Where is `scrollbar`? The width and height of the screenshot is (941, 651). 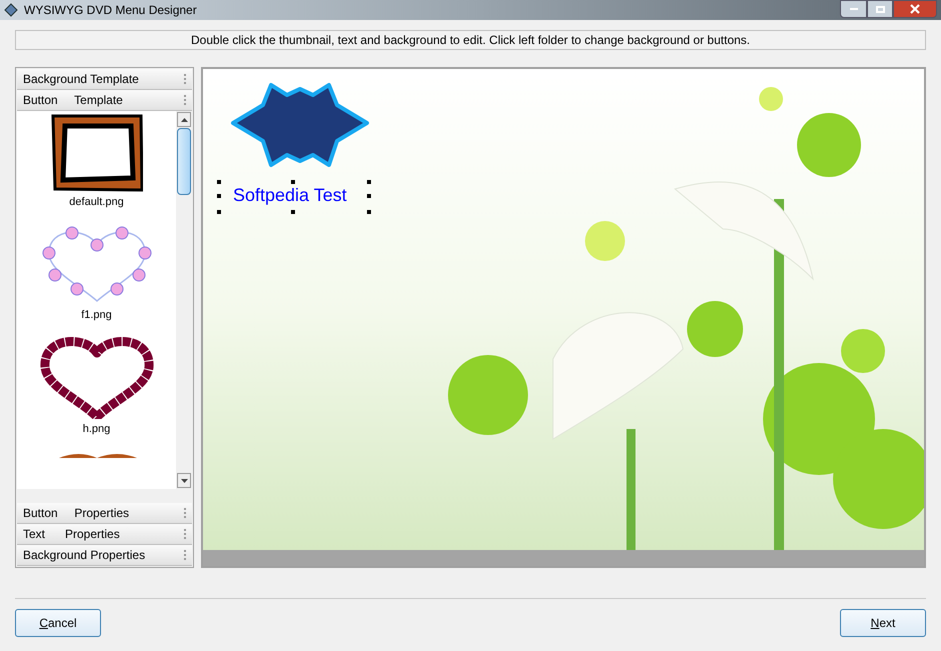 scrollbar is located at coordinates (184, 300).